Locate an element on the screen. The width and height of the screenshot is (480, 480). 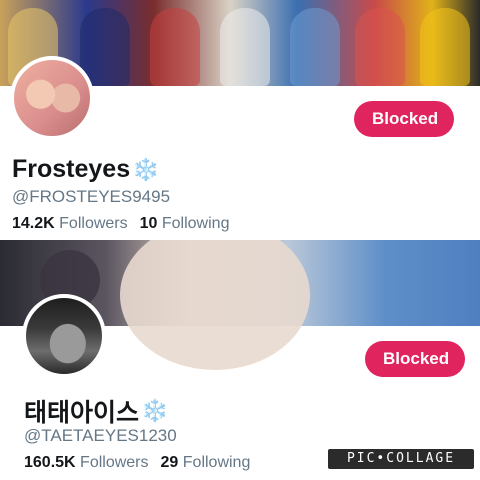
followers-count: 14.2K is located at coordinates (33, 223).